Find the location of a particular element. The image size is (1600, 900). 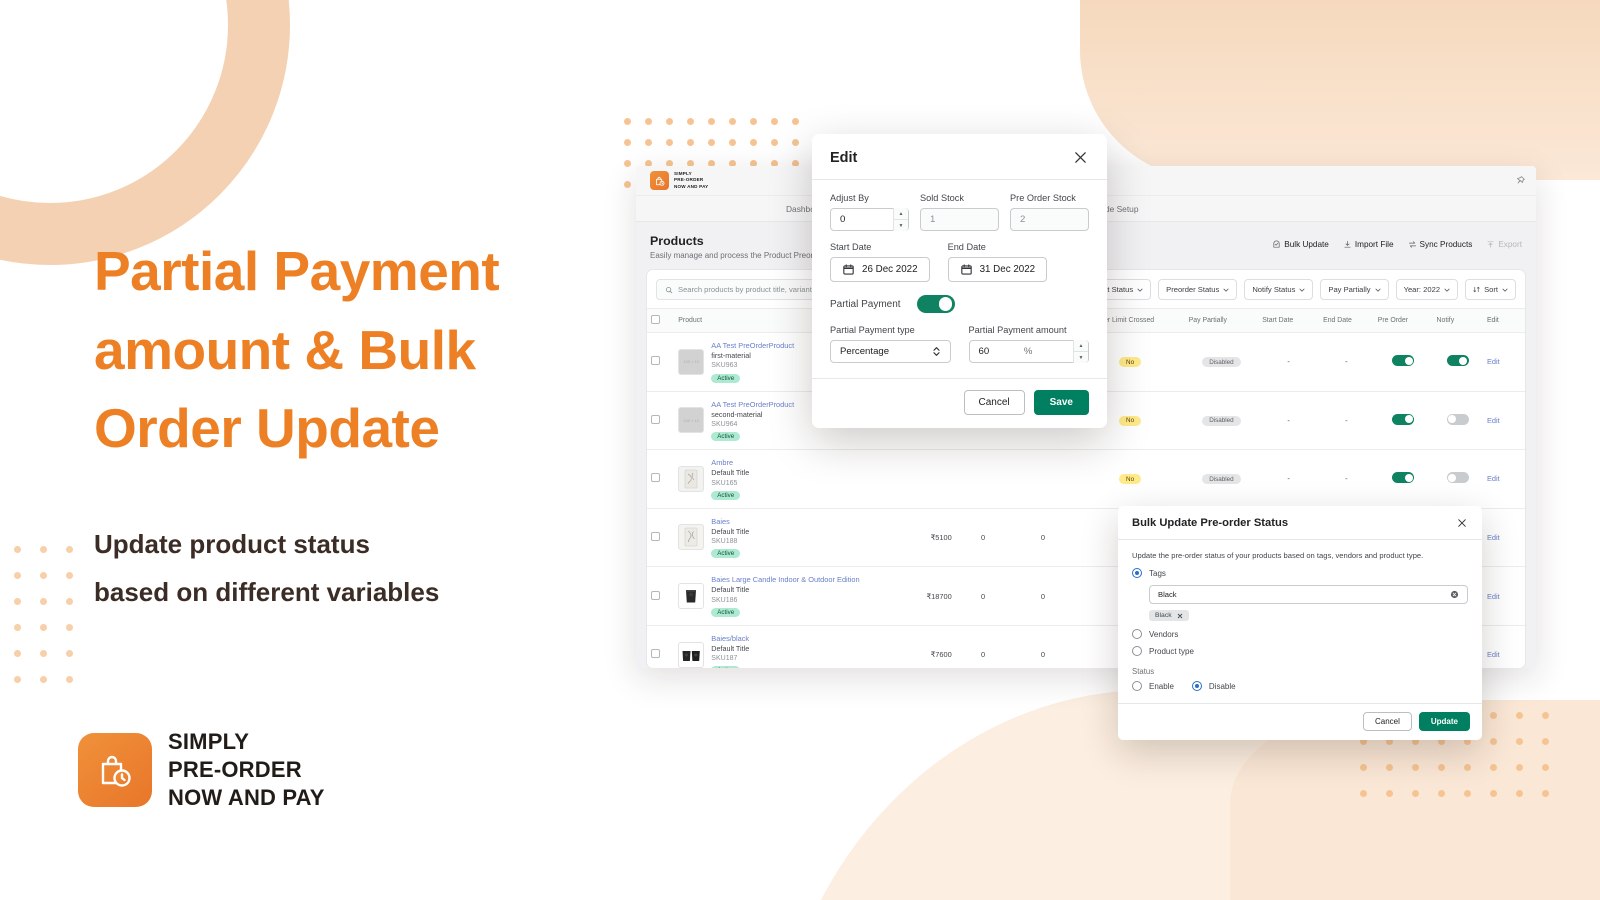

row-end-date: - is located at coordinates (1346, 362).